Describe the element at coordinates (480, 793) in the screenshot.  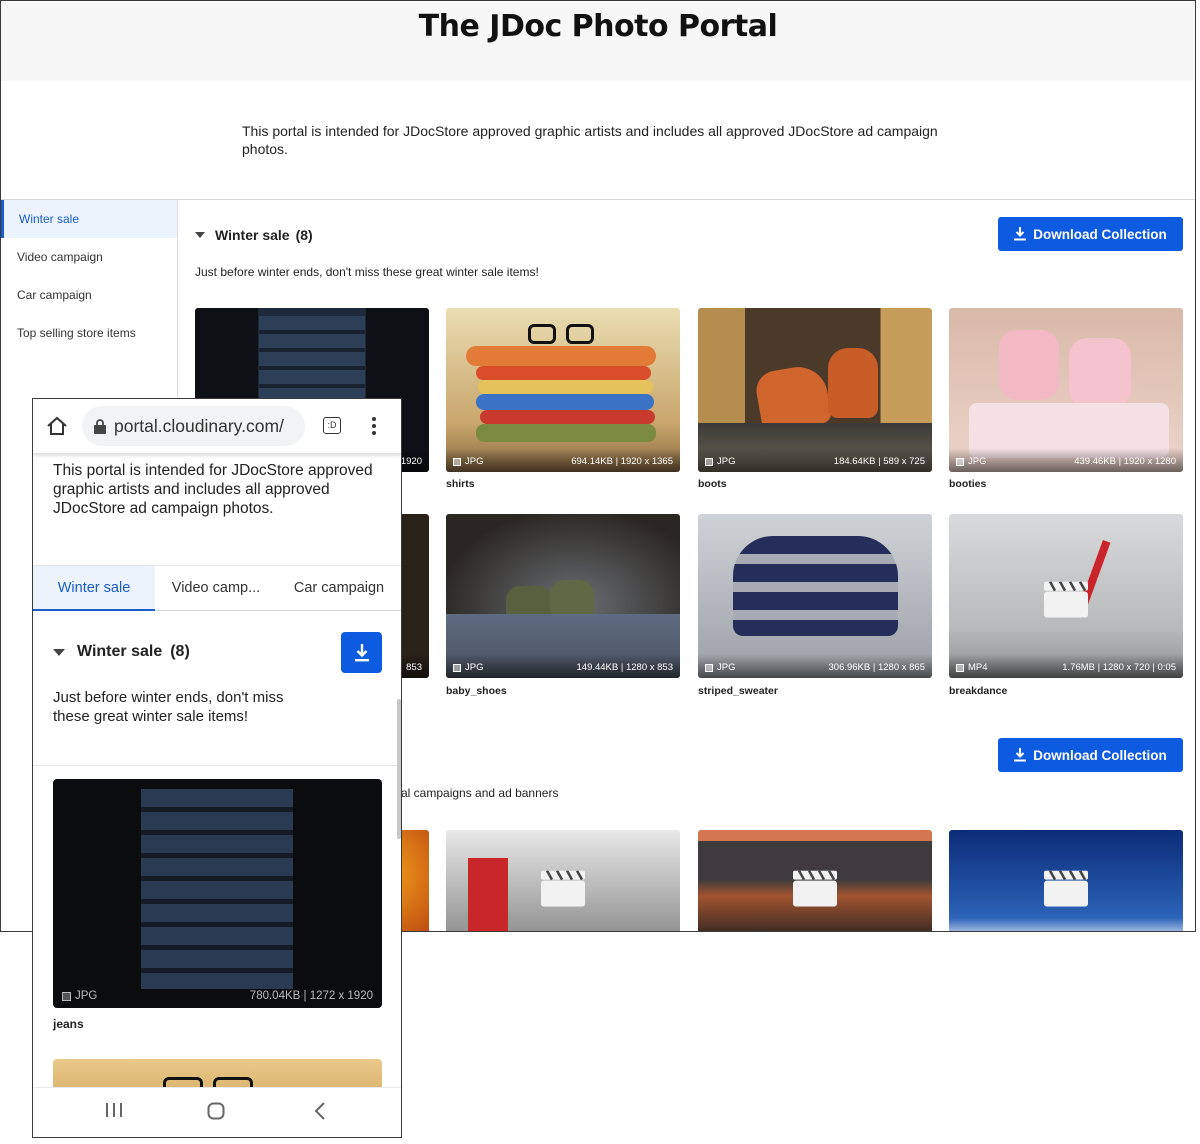
I see `section-description-2: al campaigns and ad banners` at that location.